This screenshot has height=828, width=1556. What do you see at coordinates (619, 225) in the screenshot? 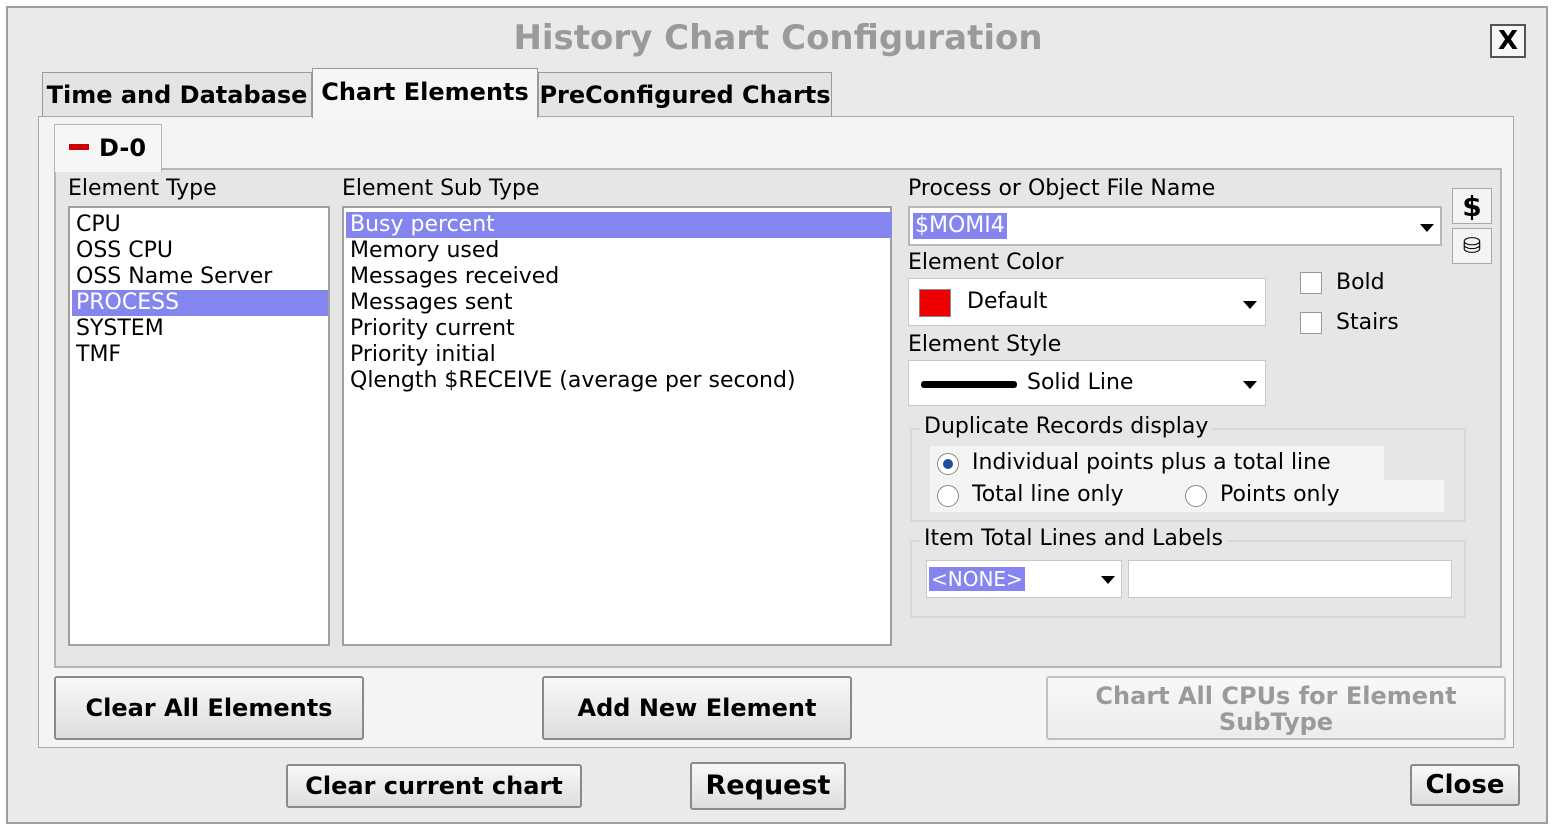
I see `sub-type-item-busy-percent: Busy percent` at bounding box center [619, 225].